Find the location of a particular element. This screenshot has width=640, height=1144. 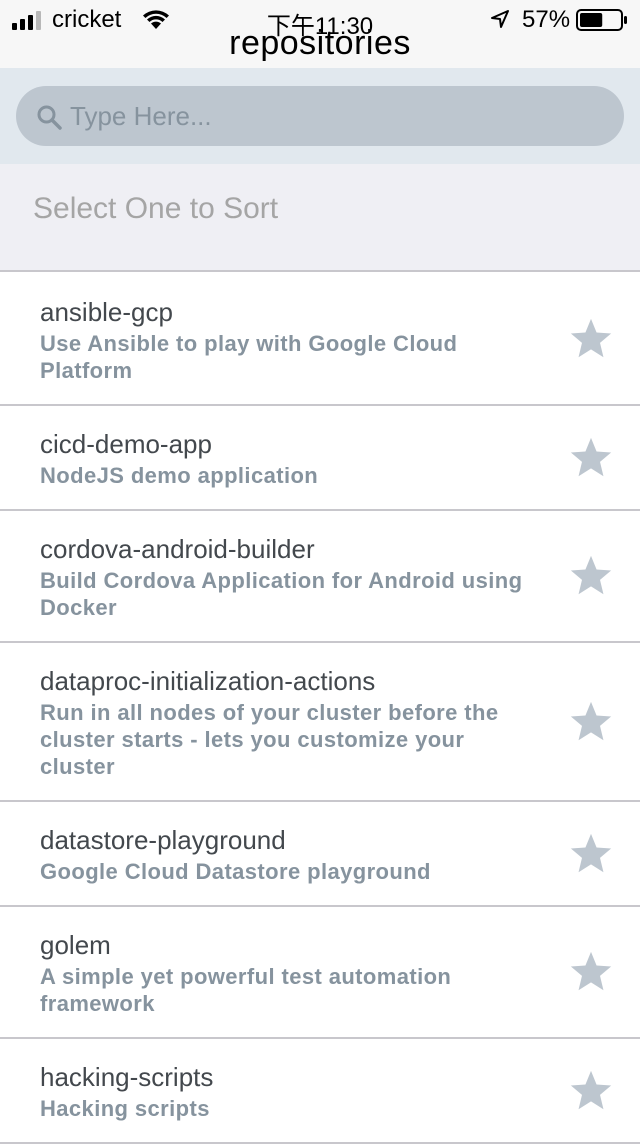

repository-name: ansible-gcp is located at coordinates (106, 312).